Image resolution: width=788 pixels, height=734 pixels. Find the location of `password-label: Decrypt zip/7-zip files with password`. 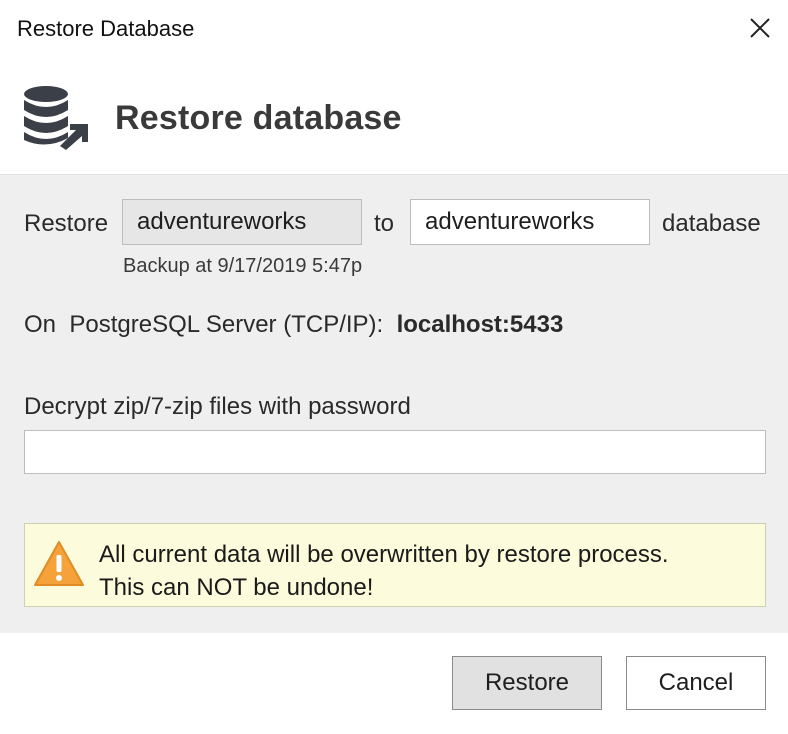

password-label: Decrypt zip/7-zip files with password is located at coordinates (217, 406).